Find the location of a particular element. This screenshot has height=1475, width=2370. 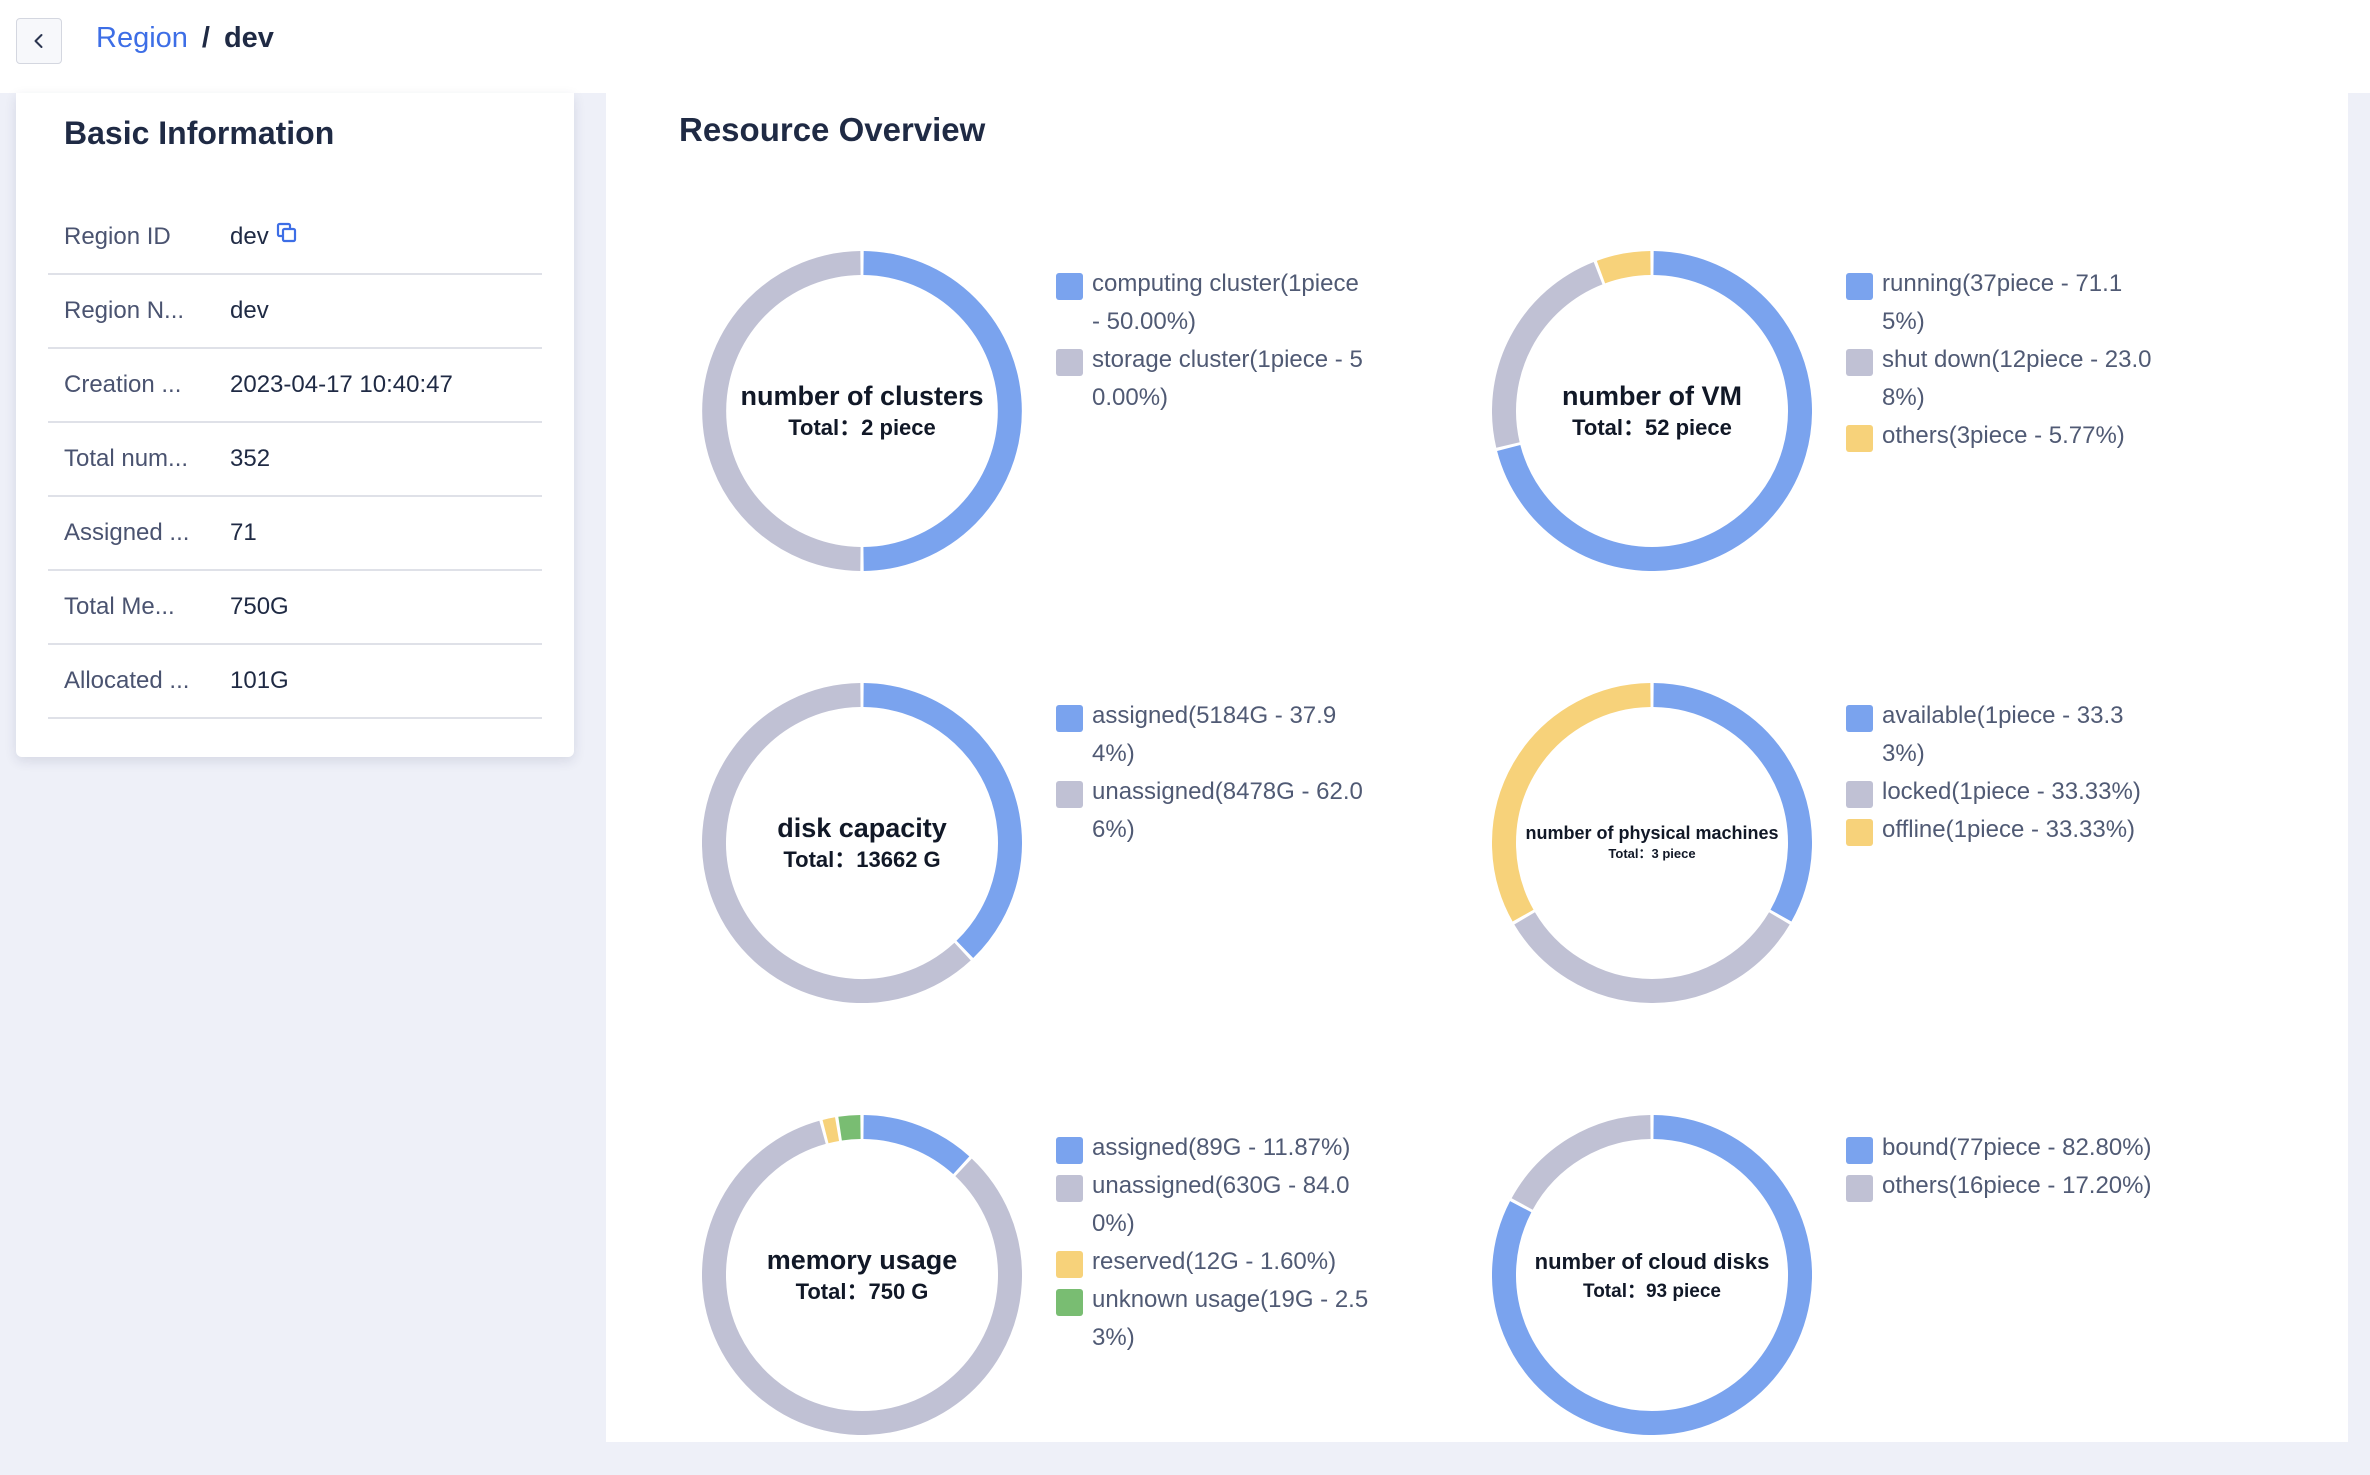

basic-information-title: Basic Information is located at coordinates (199, 133).